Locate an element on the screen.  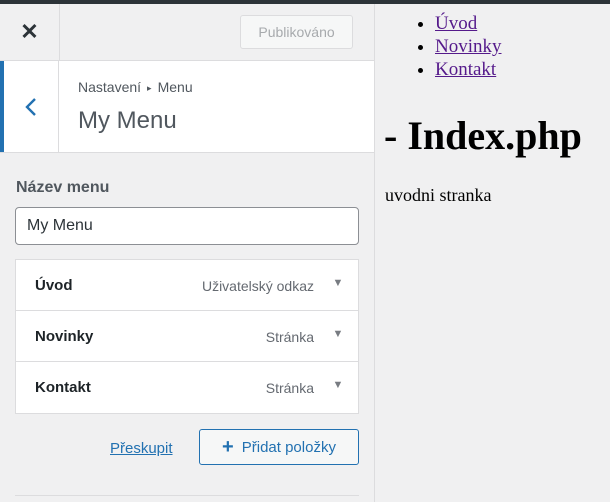
menu-item: Kontakt Stránka ▼ is located at coordinates (187, 387).